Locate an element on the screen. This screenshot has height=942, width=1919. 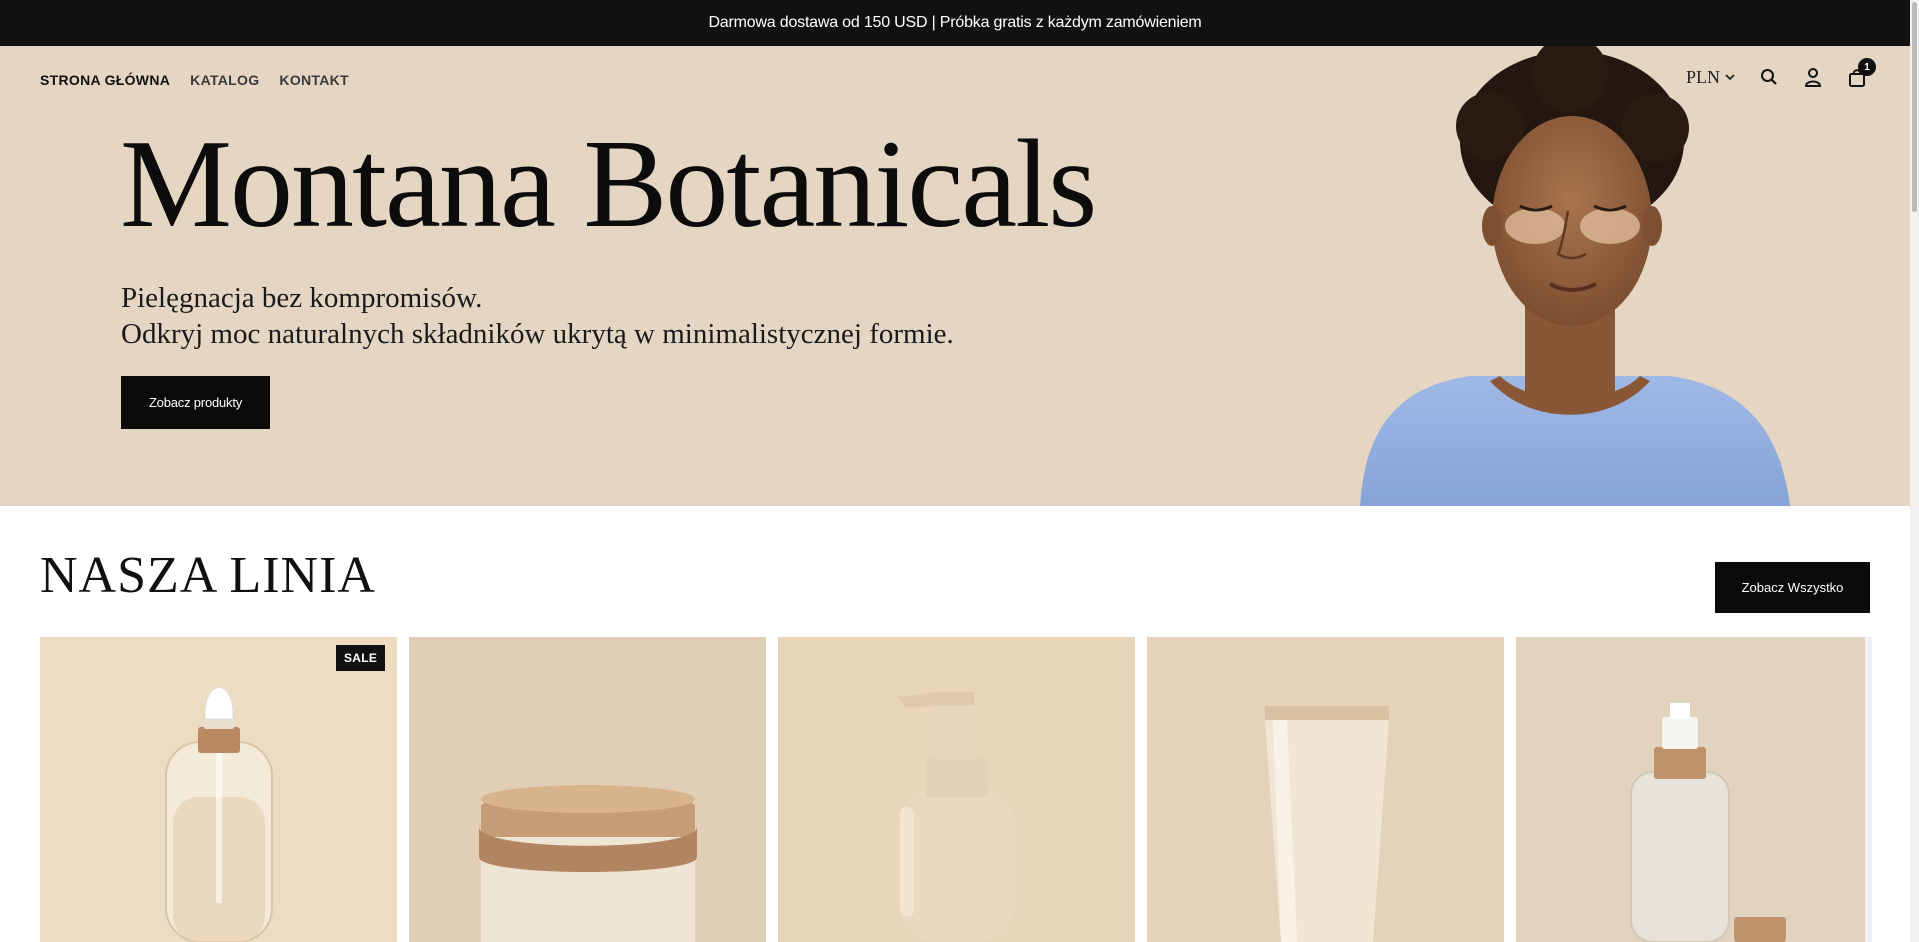
currency-selector: PLN is located at coordinates (1711, 77).